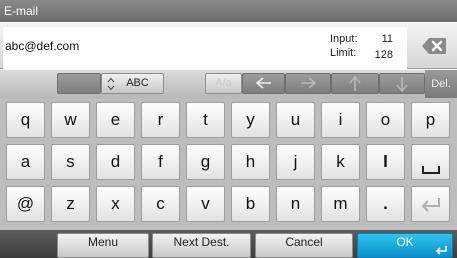 Image resolution: width=457 pixels, height=258 pixels. I want to click on input-mode-button: ABC, so click(132, 83).